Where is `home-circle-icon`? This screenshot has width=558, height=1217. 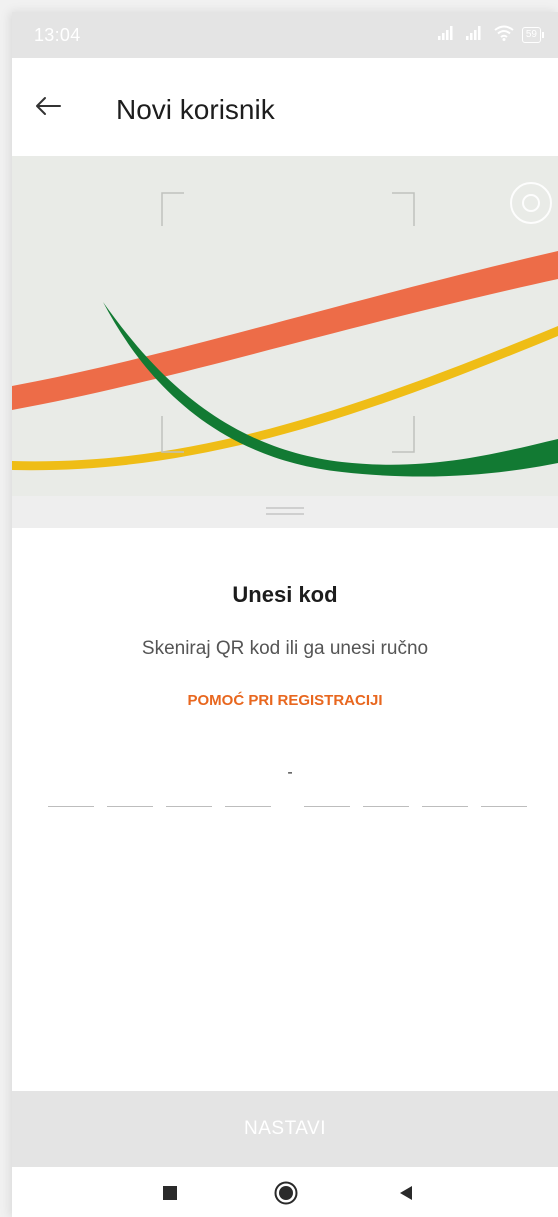 home-circle-icon is located at coordinates (286, 1195).